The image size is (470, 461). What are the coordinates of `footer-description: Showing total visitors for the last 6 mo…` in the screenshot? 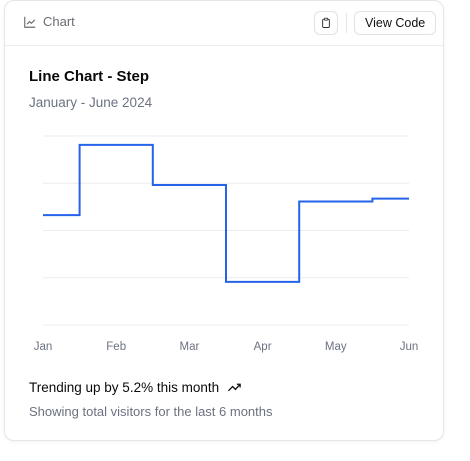 It's located at (151, 411).